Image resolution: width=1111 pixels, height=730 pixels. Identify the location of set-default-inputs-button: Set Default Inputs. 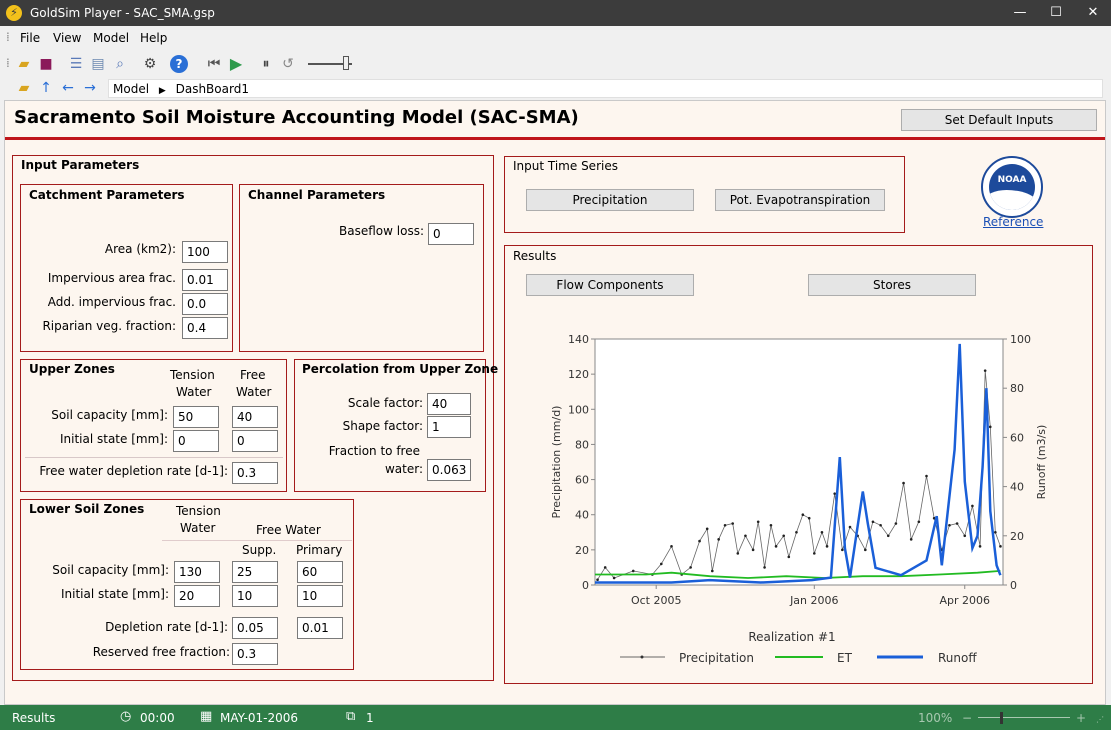
(999, 120).